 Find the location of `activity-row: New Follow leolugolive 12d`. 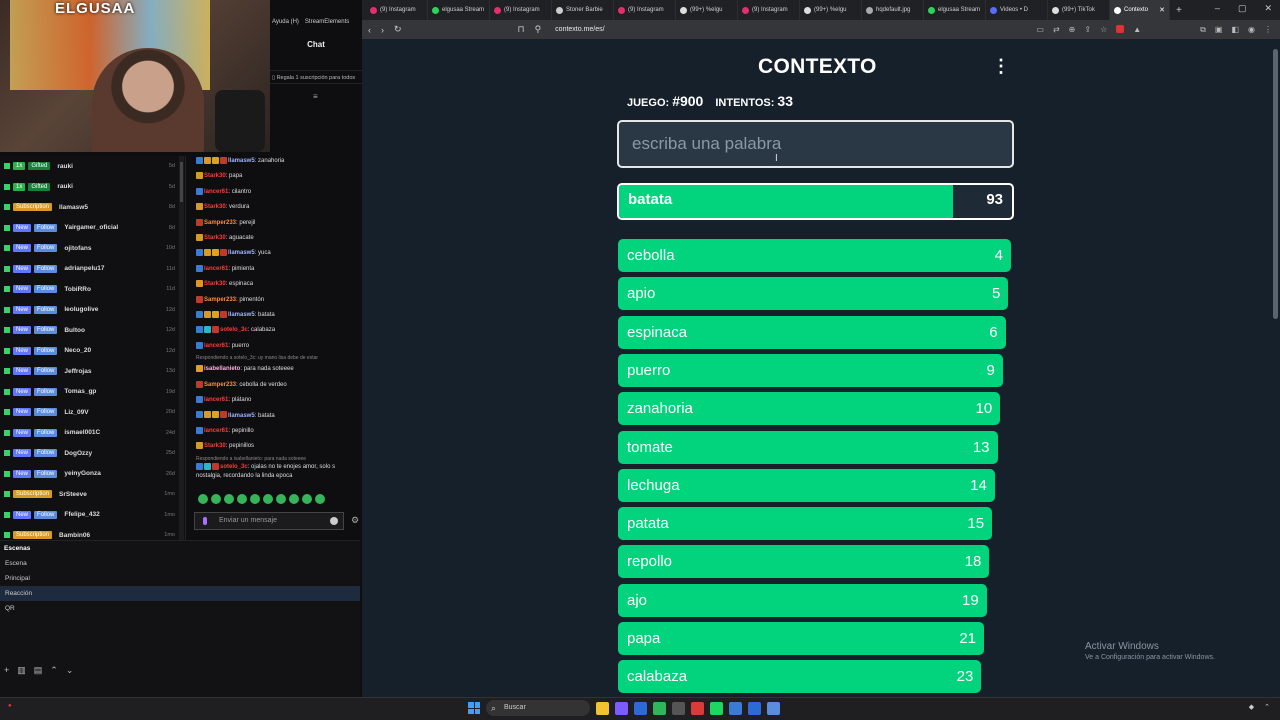

activity-row: New Follow leolugolive 12d is located at coordinates (92, 310).